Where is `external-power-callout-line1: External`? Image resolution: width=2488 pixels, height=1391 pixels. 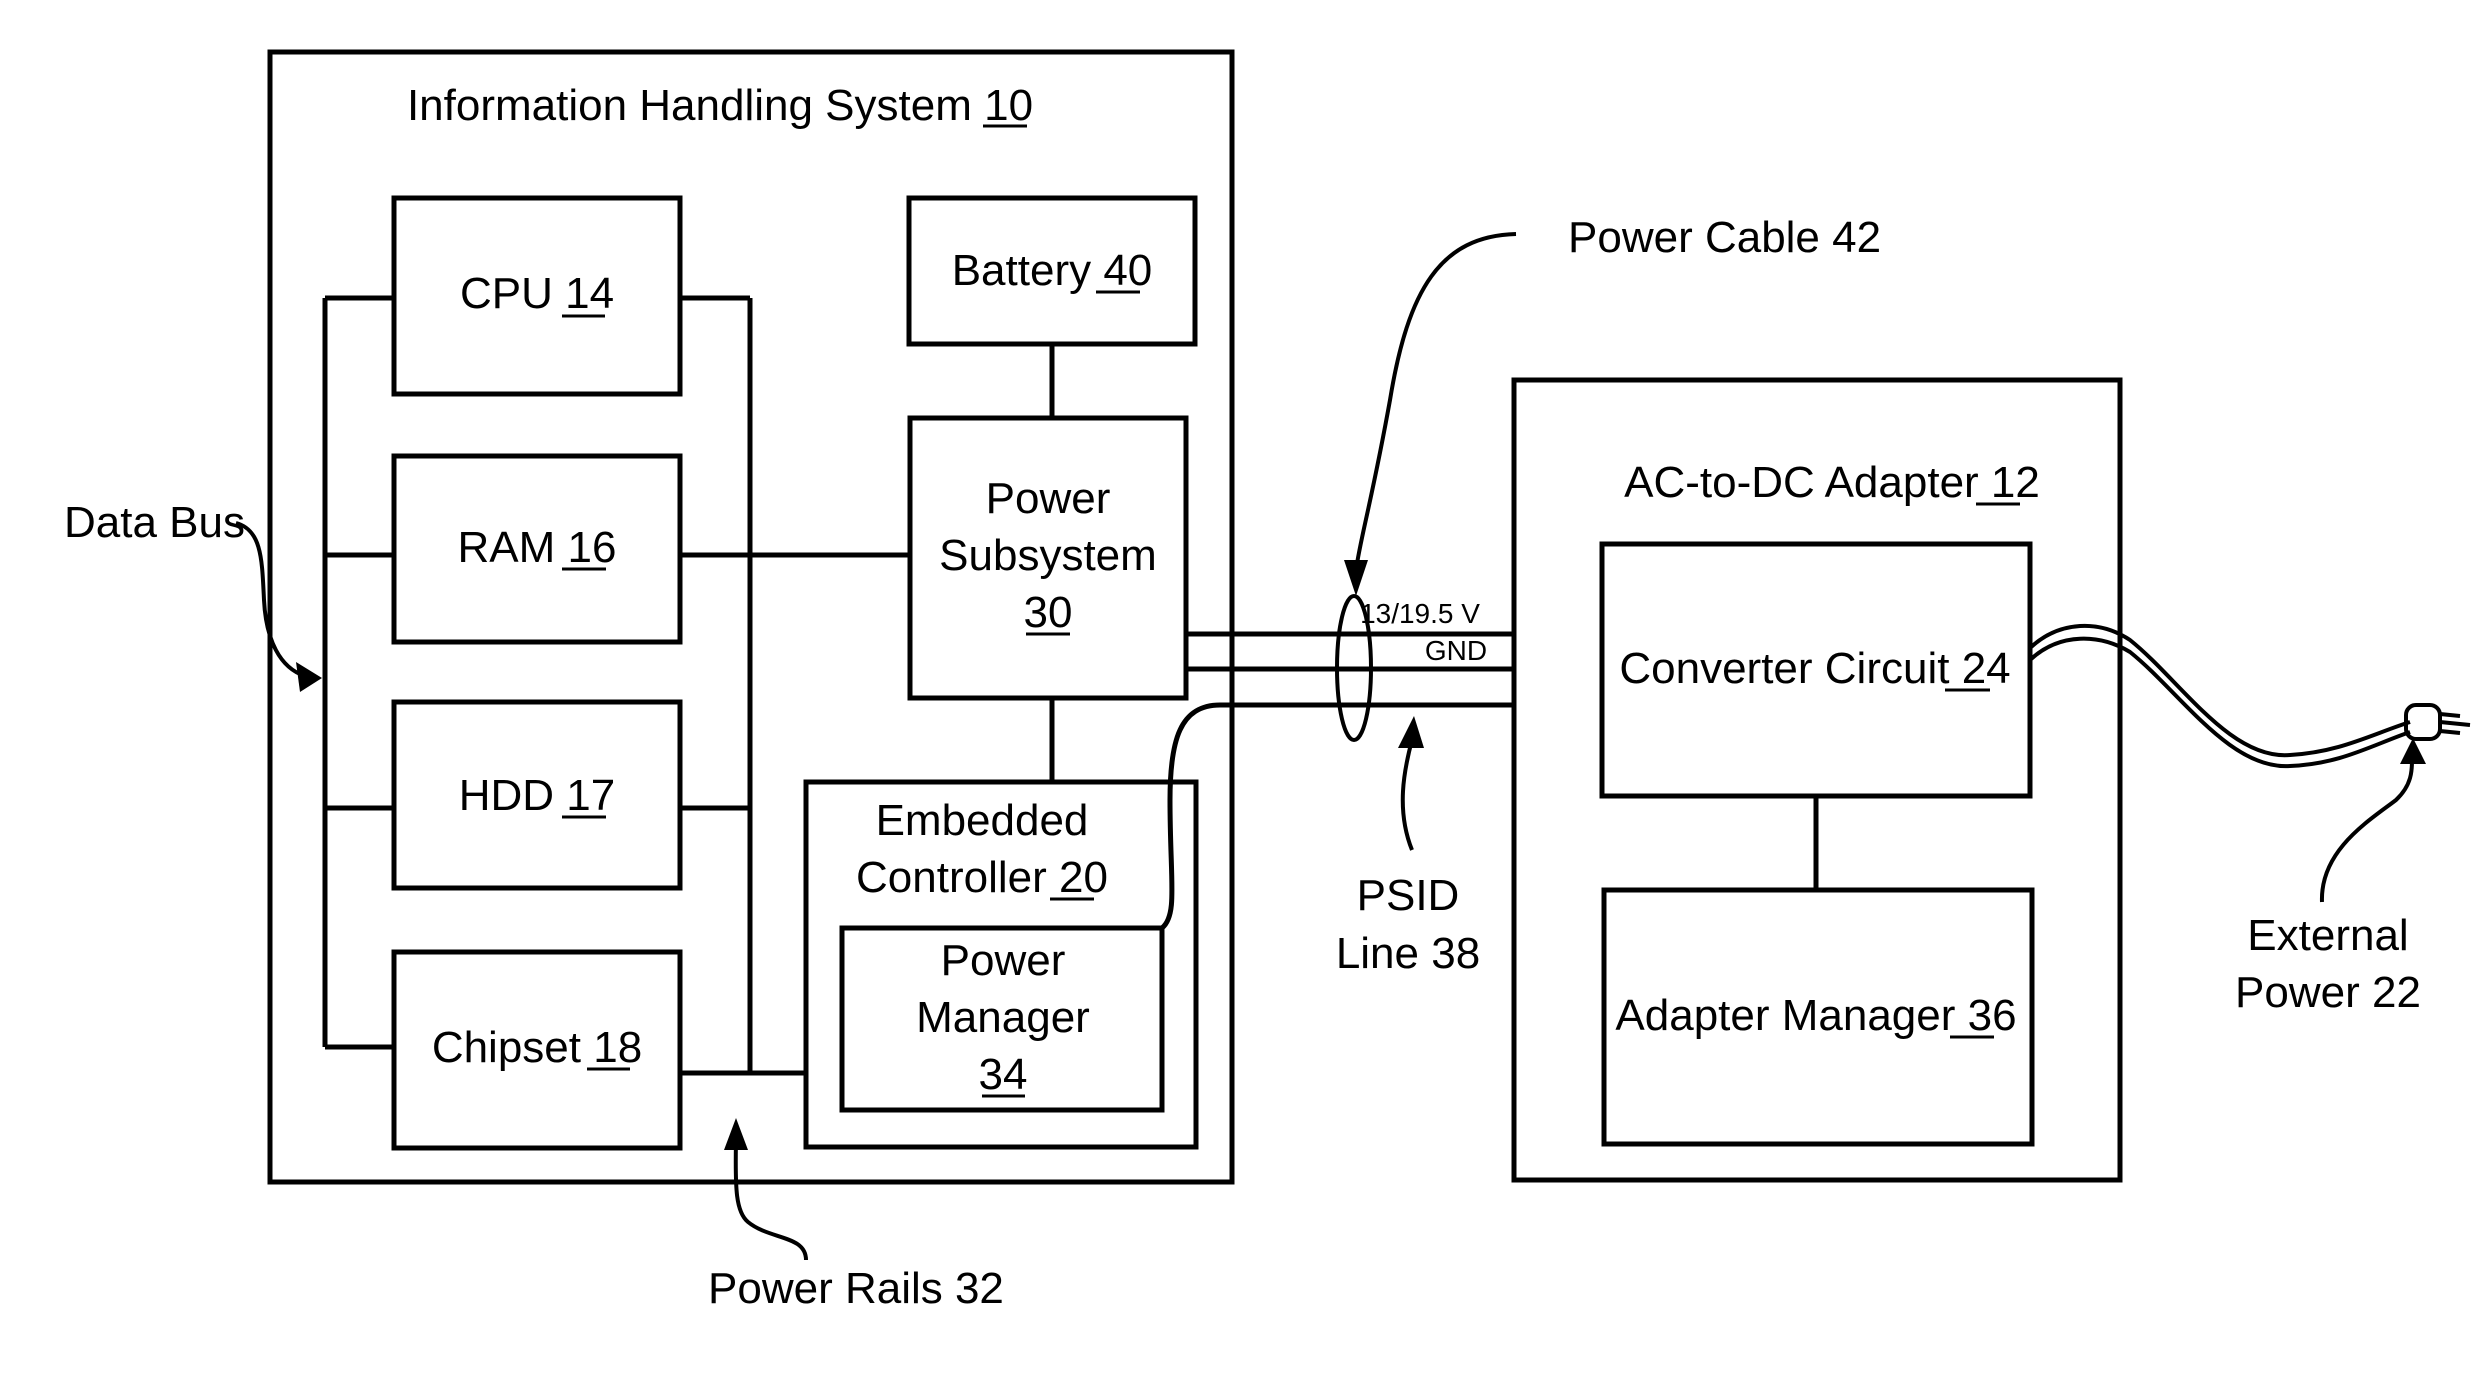 external-power-callout-line1: External is located at coordinates (2327, 935).